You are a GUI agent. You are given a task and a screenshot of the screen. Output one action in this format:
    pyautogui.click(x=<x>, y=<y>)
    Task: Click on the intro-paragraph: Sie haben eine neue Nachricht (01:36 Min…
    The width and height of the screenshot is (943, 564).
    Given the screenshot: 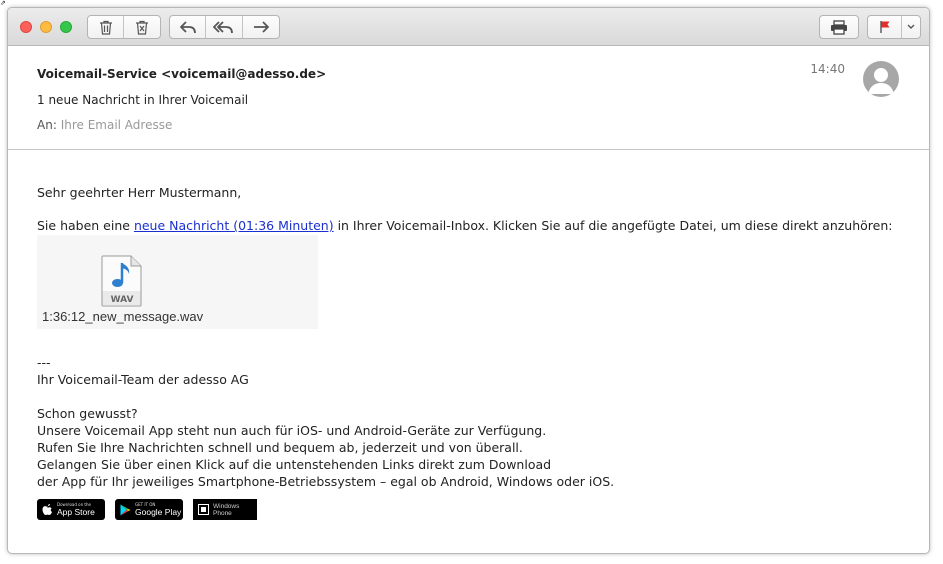 What is the action you would take?
    pyautogui.click(x=465, y=225)
    